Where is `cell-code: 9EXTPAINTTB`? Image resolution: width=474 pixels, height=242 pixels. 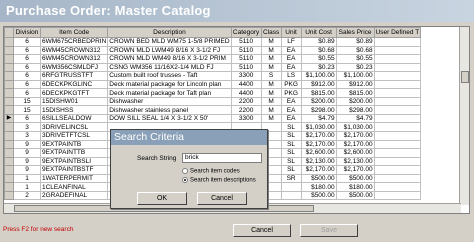
cell-code: 9EXTPAINTTB is located at coordinates (74, 153).